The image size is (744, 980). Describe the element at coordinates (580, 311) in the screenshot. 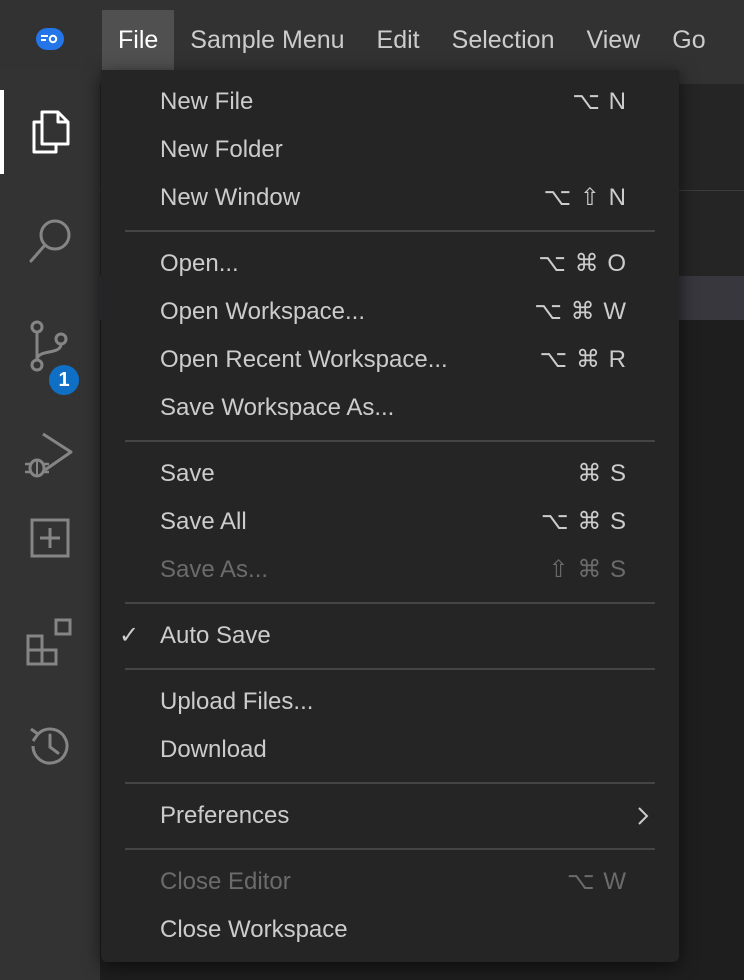

I see `menu-item-shortcut: ⌥ ⌘ W` at that location.